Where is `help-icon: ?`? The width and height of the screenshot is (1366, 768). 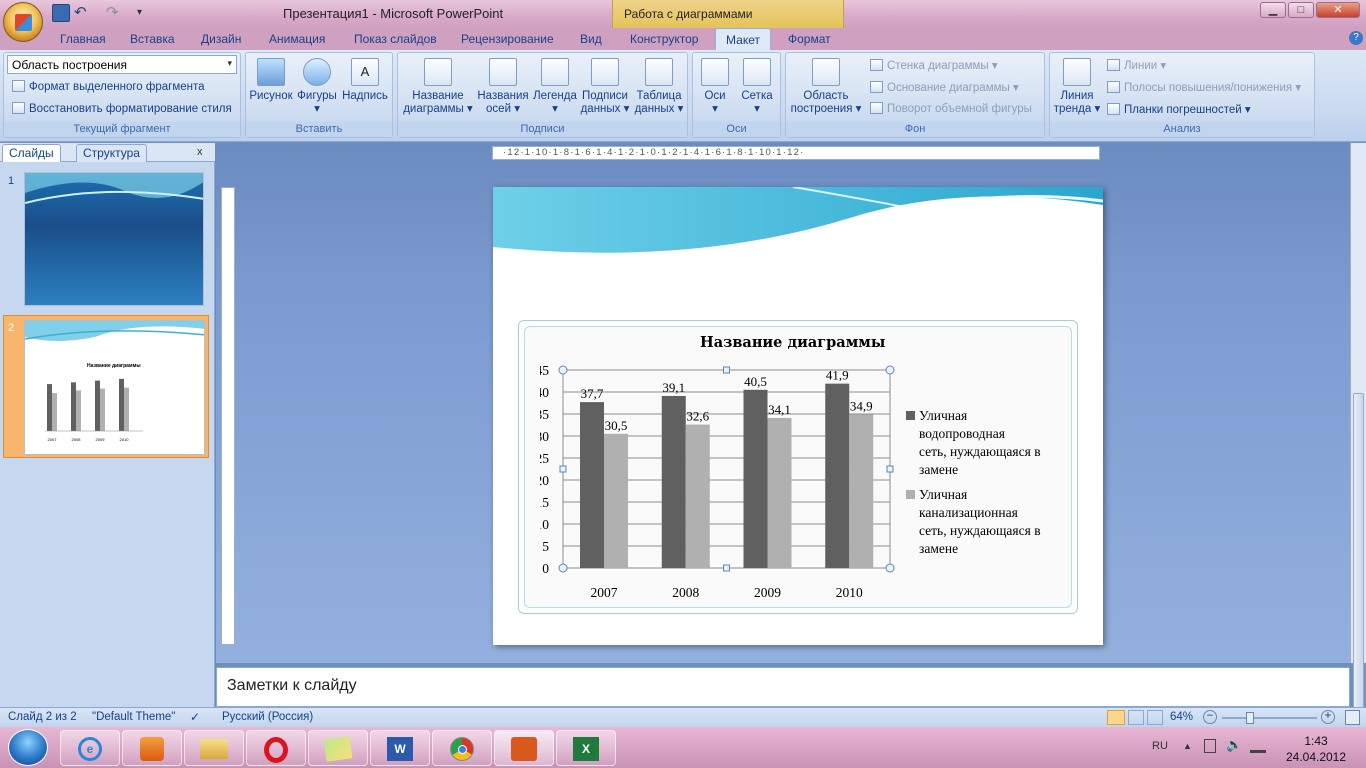
help-icon: ? is located at coordinates (1356, 38).